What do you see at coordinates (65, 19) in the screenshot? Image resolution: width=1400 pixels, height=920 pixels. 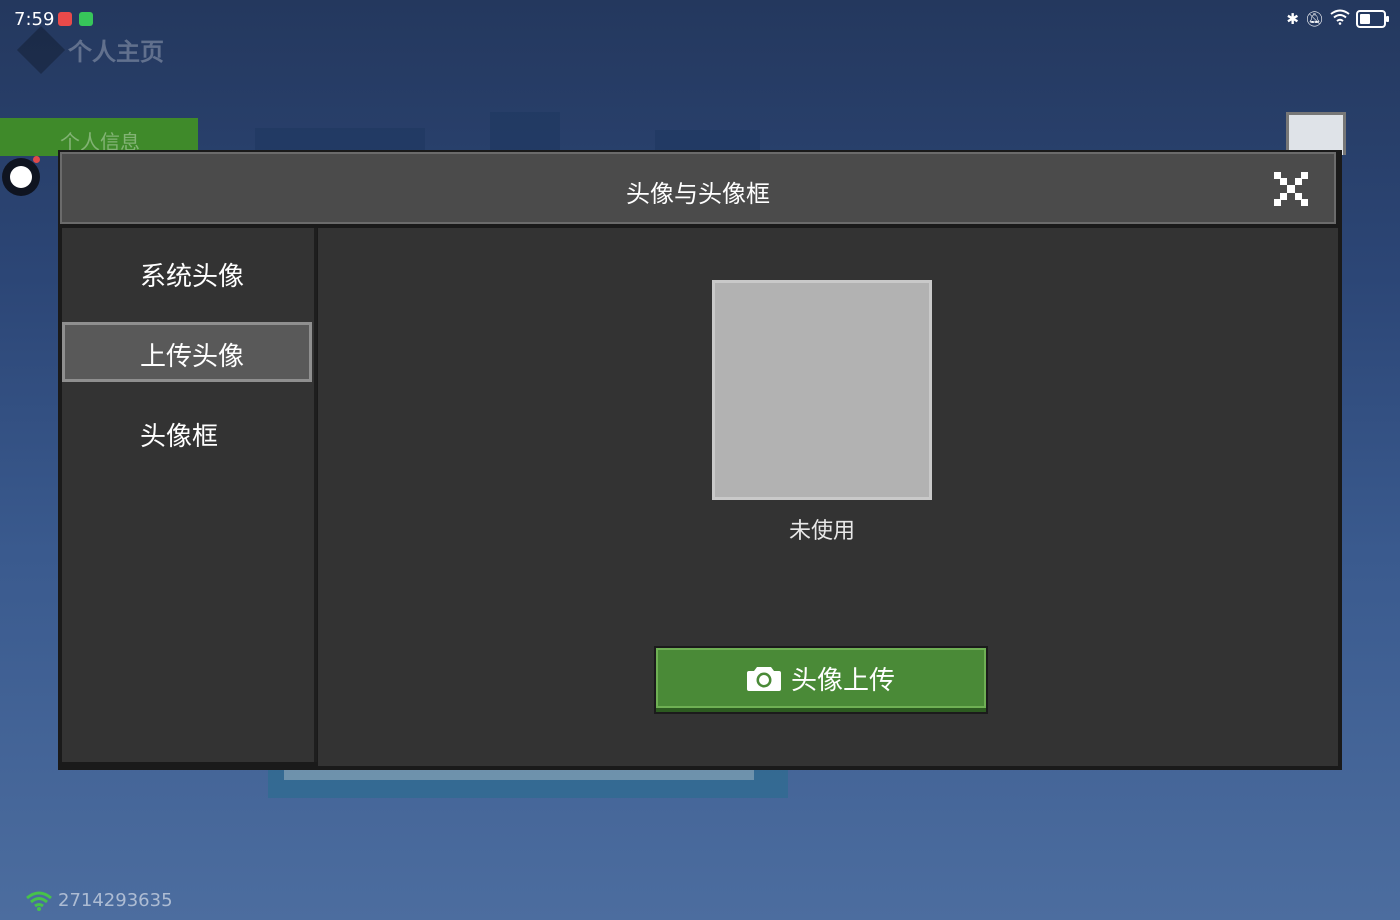 I see `notification-app-icon` at bounding box center [65, 19].